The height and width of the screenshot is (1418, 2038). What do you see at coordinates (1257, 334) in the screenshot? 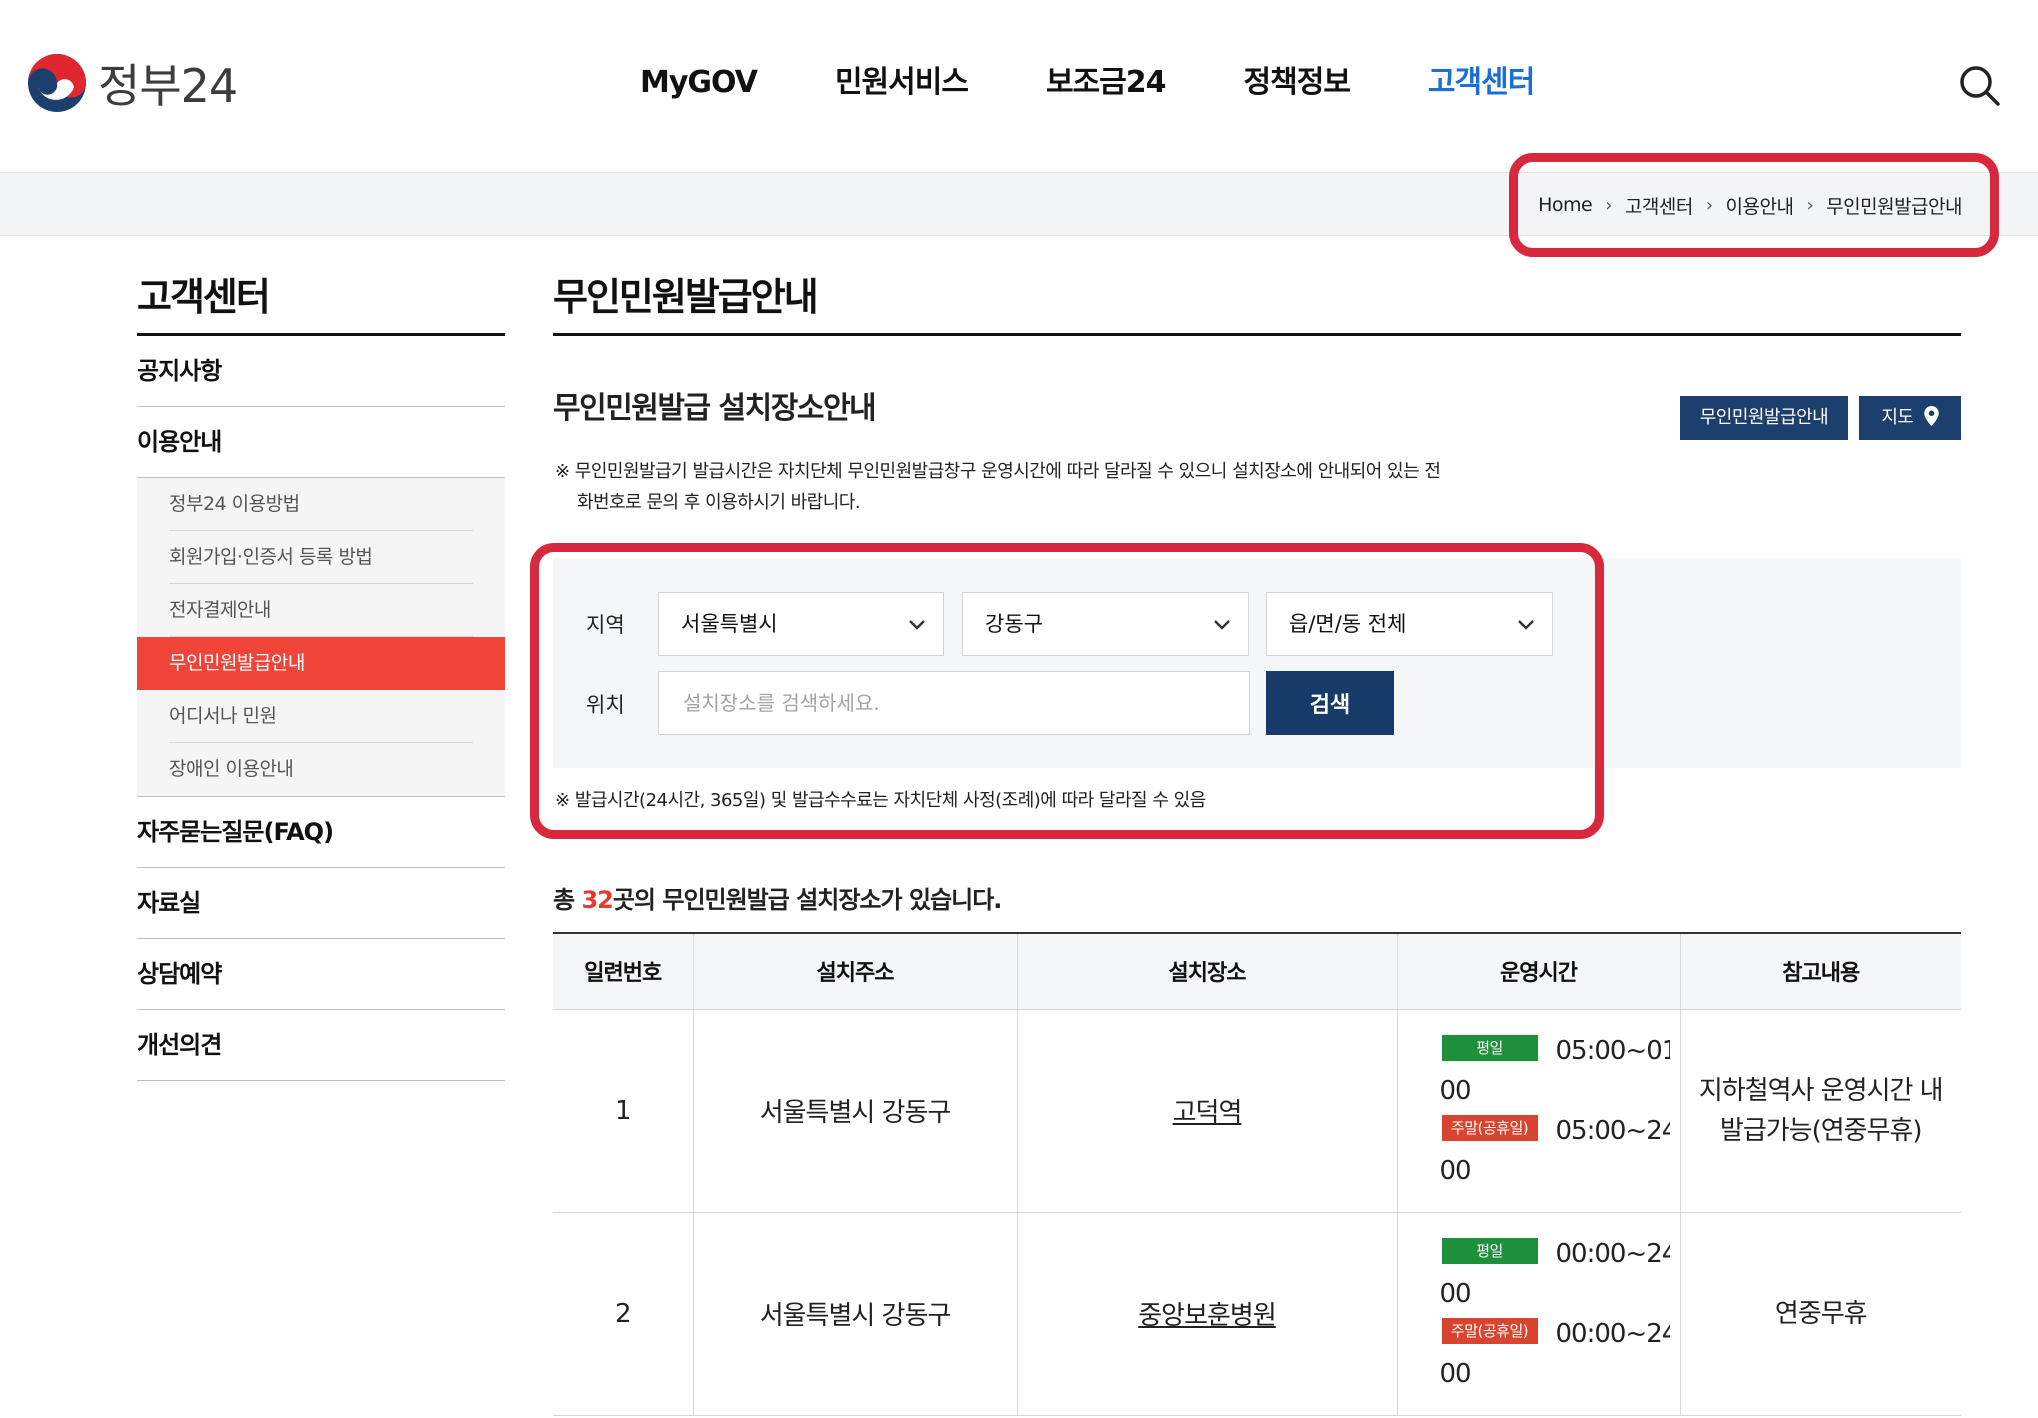
I see `page-title-divider` at bounding box center [1257, 334].